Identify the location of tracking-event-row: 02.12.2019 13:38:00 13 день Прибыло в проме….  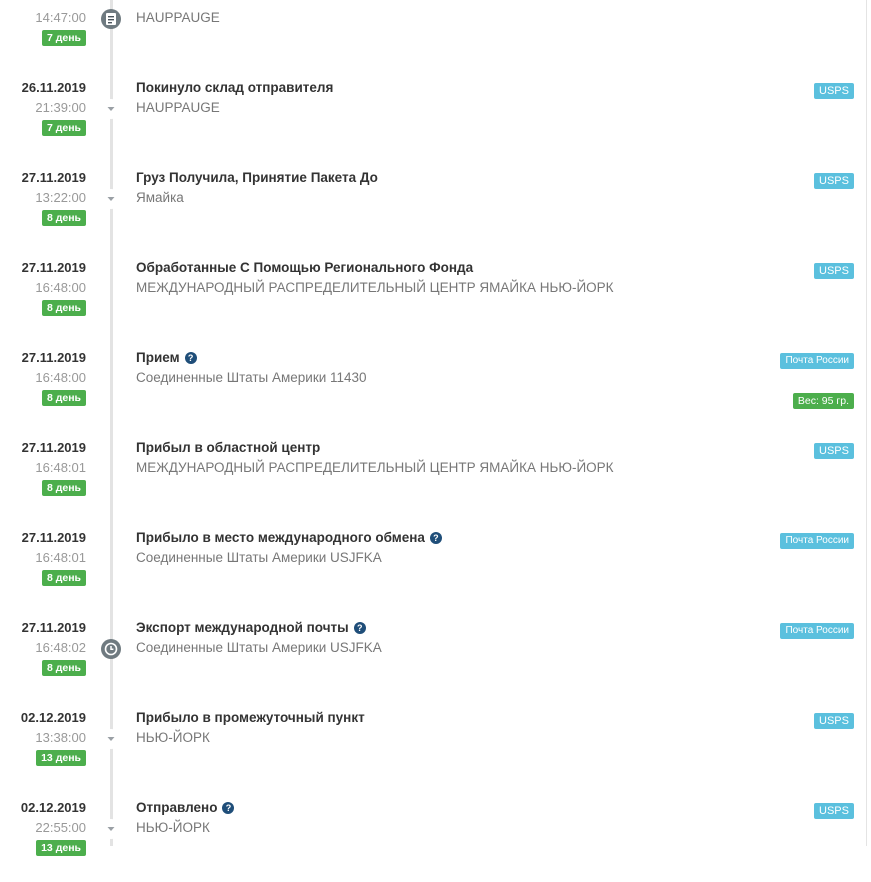
(433, 747).